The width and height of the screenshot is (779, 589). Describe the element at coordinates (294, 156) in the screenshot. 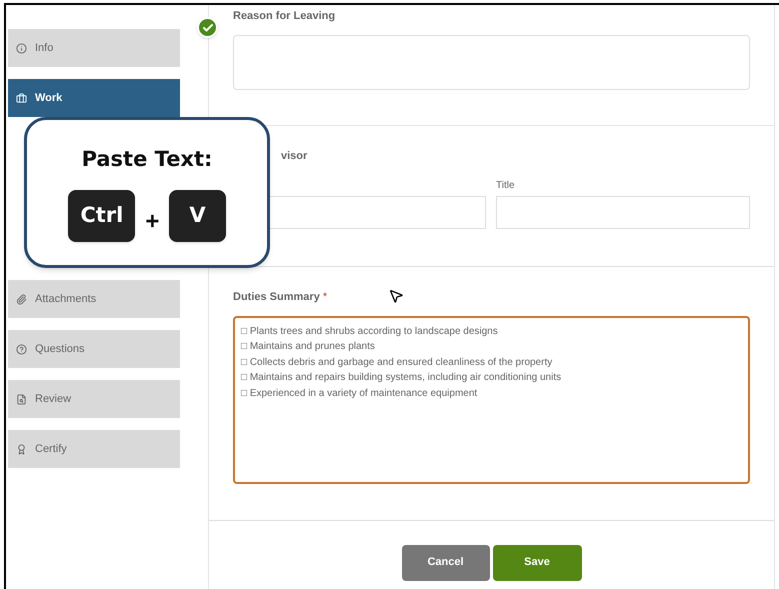

I see `section-heading: visor` at that location.